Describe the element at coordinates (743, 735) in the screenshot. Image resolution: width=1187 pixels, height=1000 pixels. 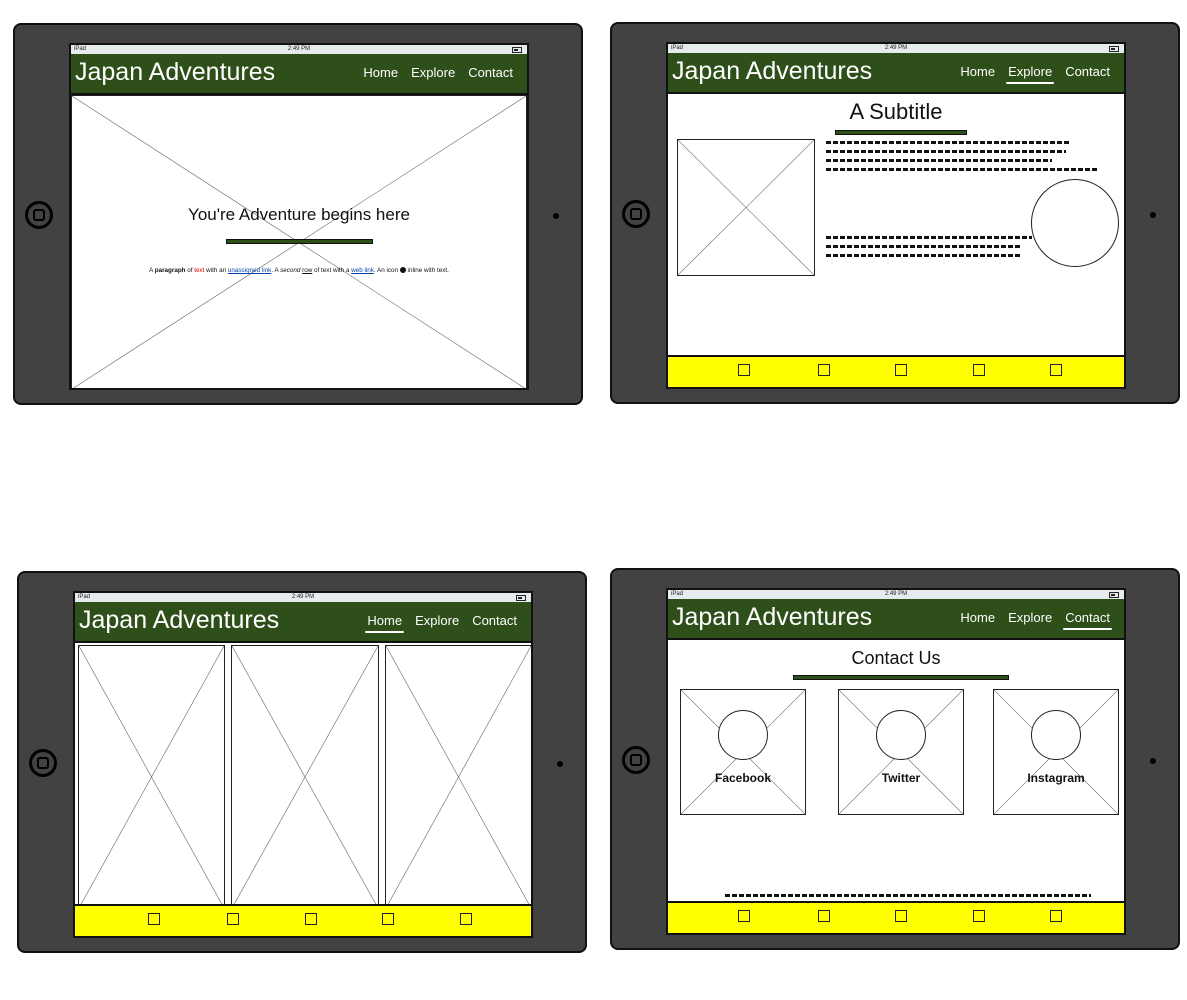
I see `facebook-icon` at that location.